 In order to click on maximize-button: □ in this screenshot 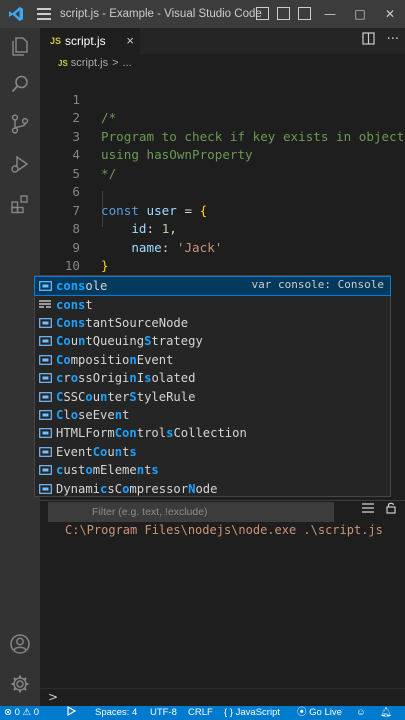, I will do `click(360, 14)`.